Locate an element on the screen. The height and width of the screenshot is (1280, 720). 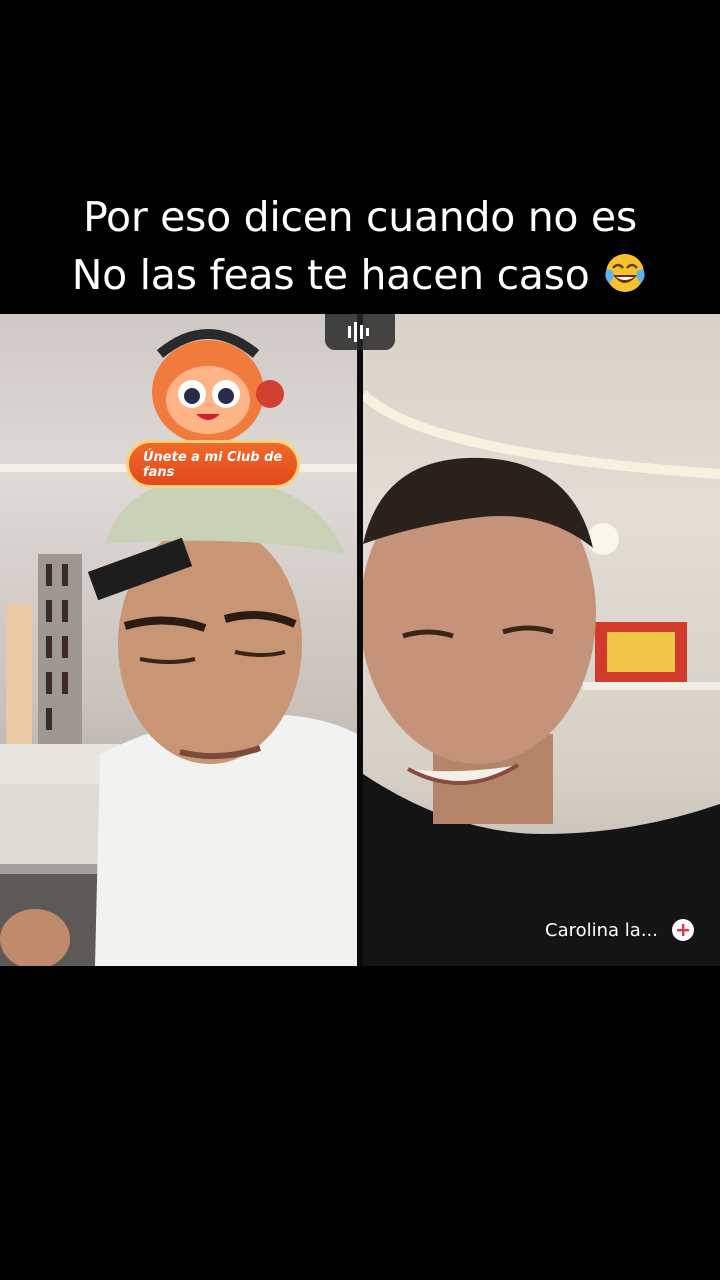
caption-line-2: No las feas te hacen caso is located at coordinates (360, 275).